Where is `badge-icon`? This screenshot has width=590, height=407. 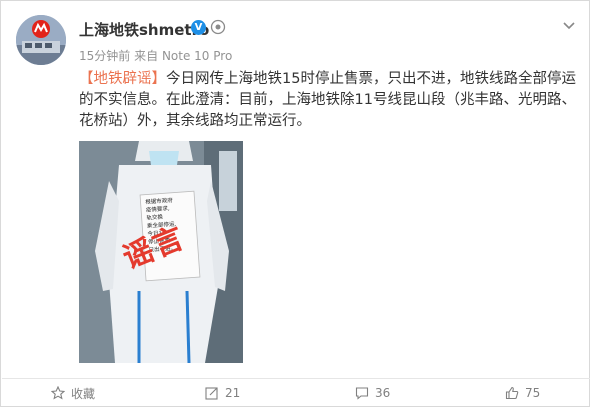
badge-icon is located at coordinates (218, 27).